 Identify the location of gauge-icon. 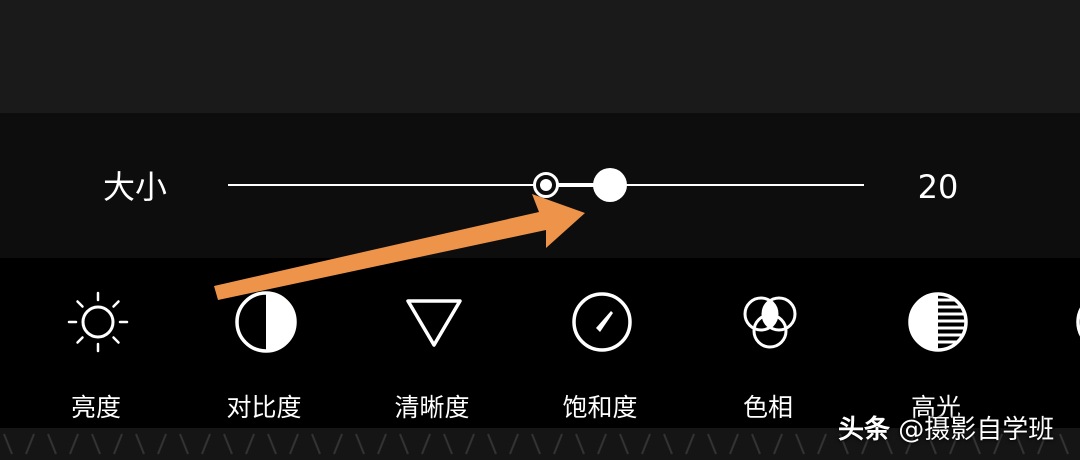
(602, 322).